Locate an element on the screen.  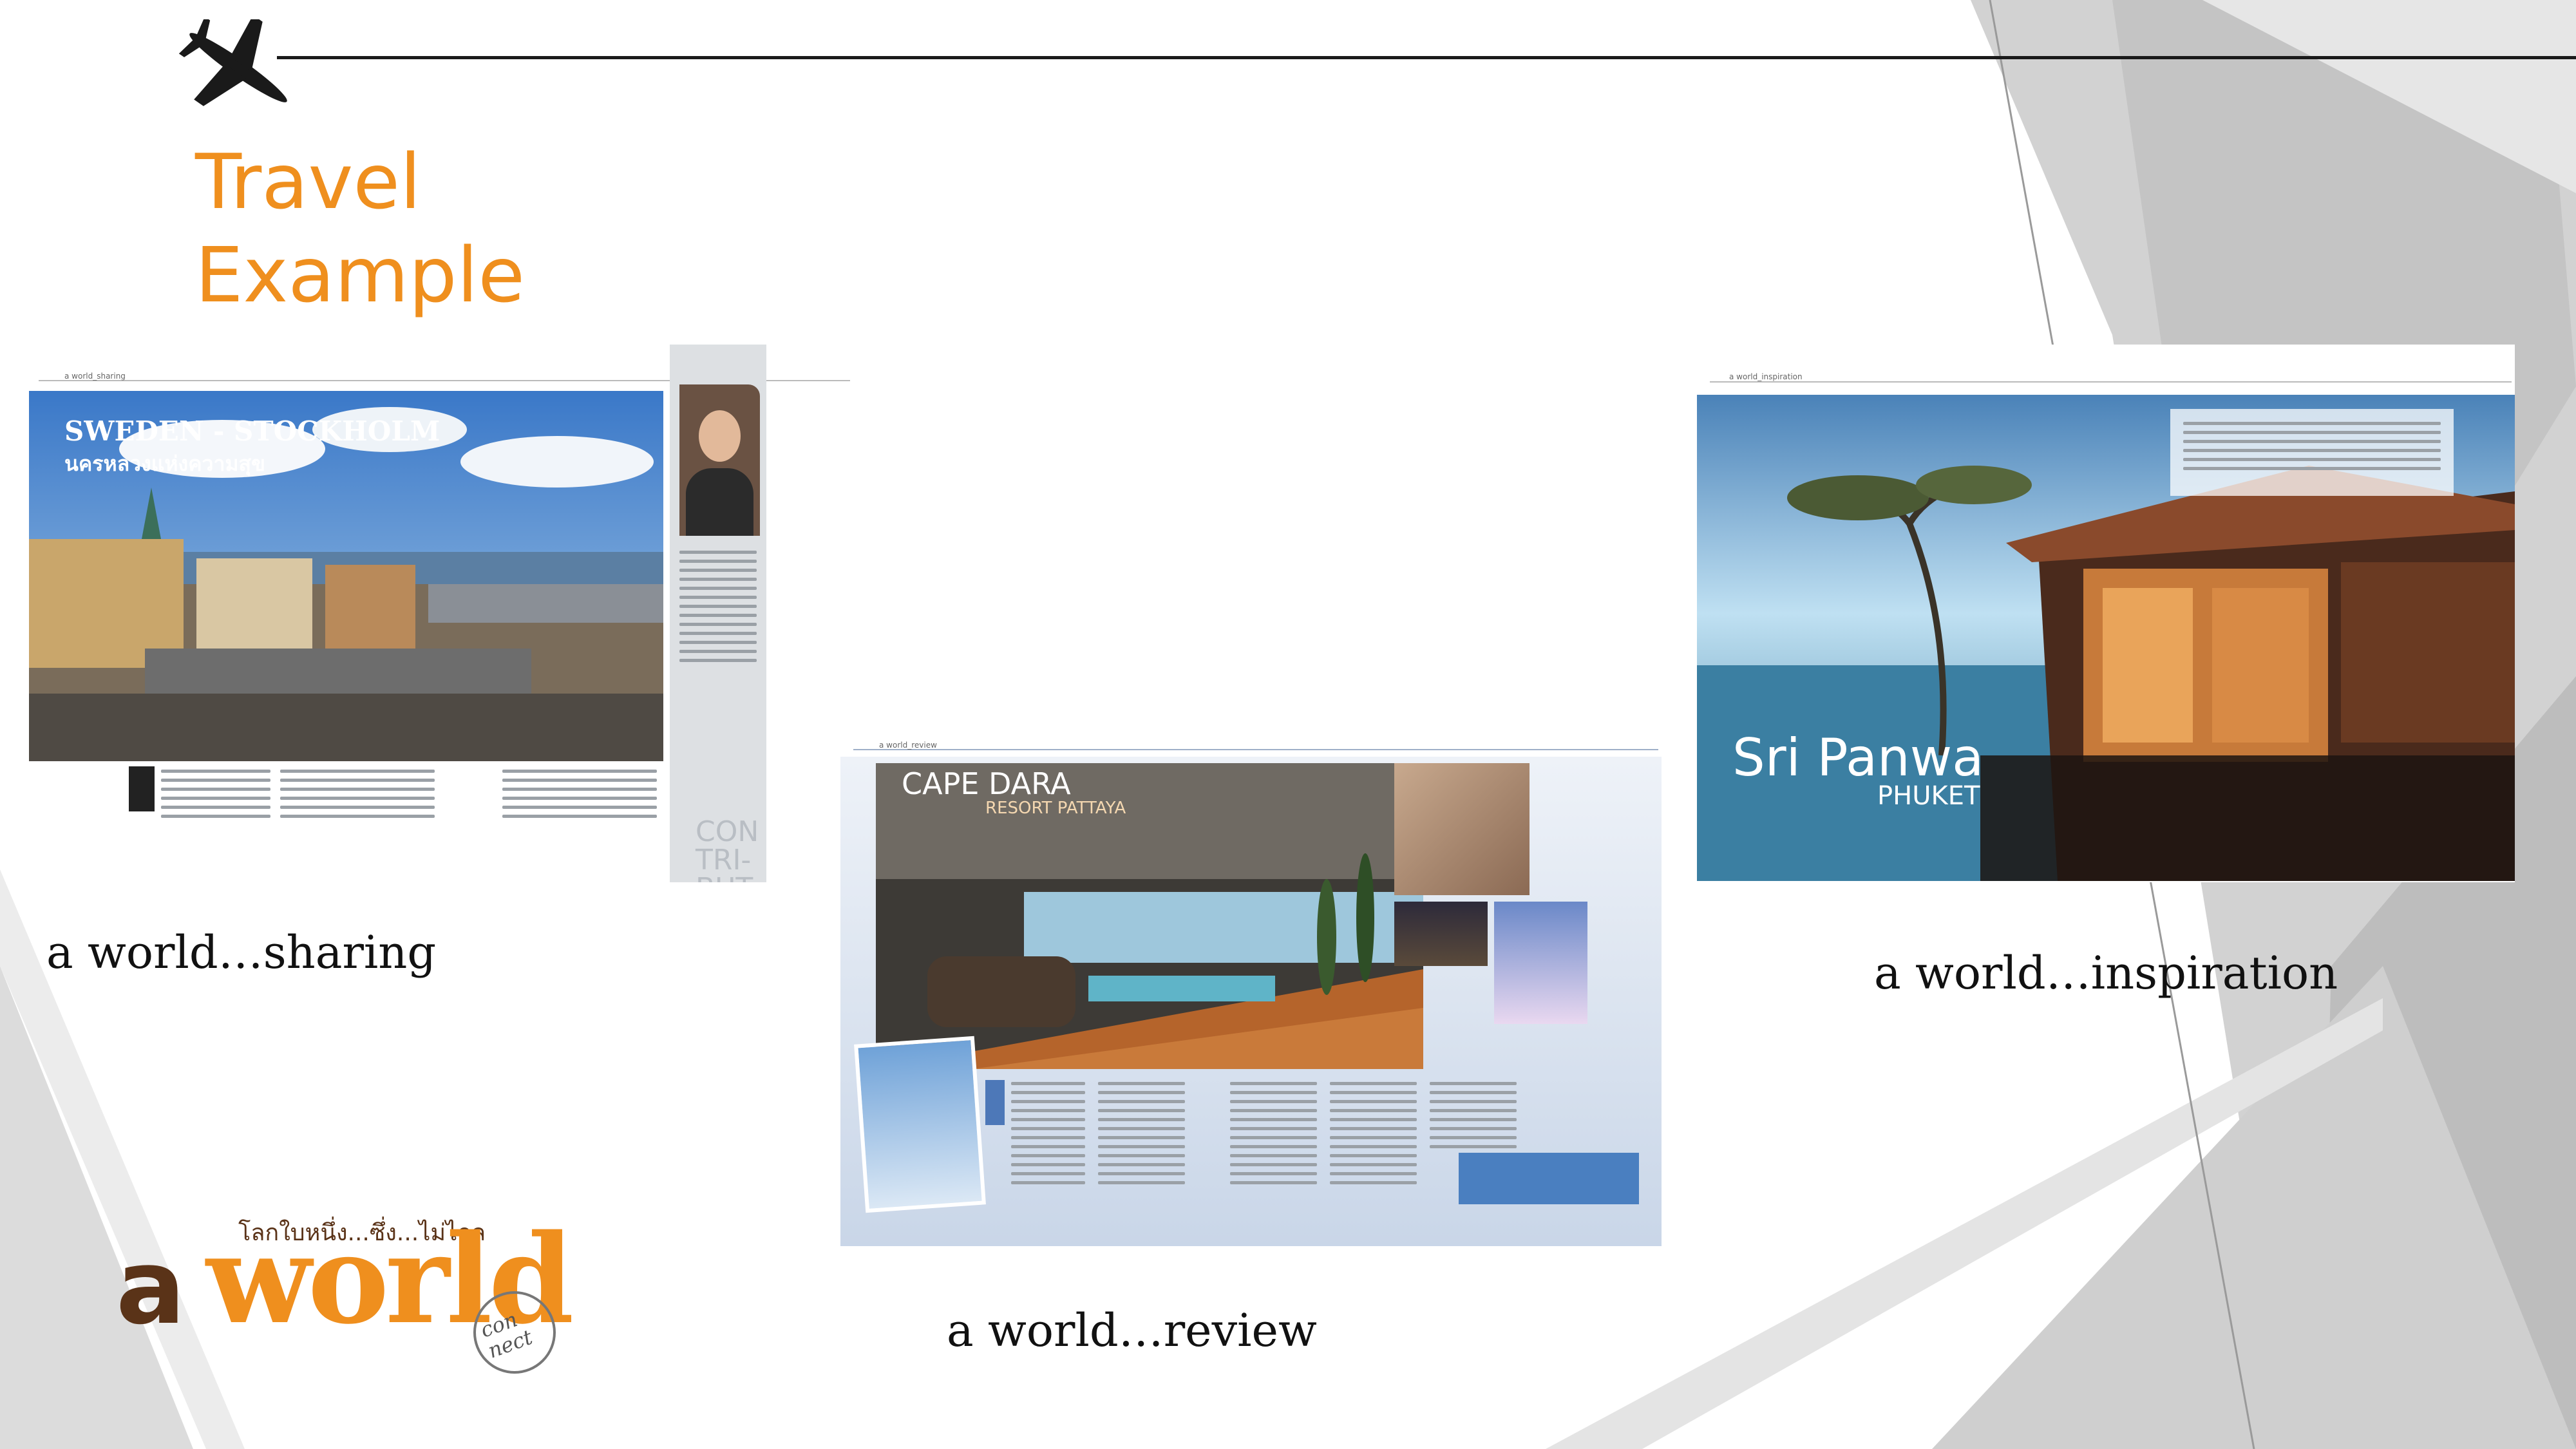
contributor-portrait is located at coordinates (719, 460).